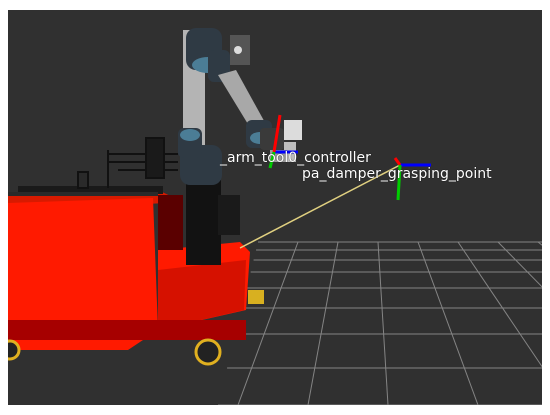 Image resolution: width=550 pixels, height=415 pixels. I want to click on wheel-rear, so click(14, 350).